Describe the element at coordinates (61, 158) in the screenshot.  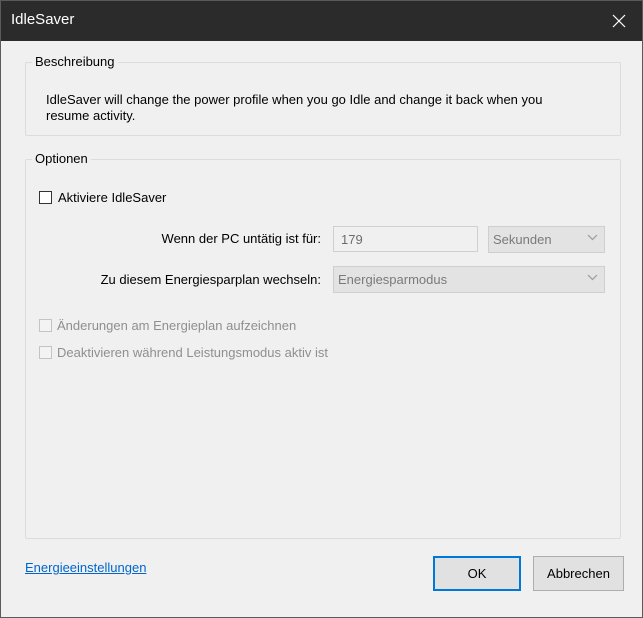
I see `options-legend: Optionen` at that location.